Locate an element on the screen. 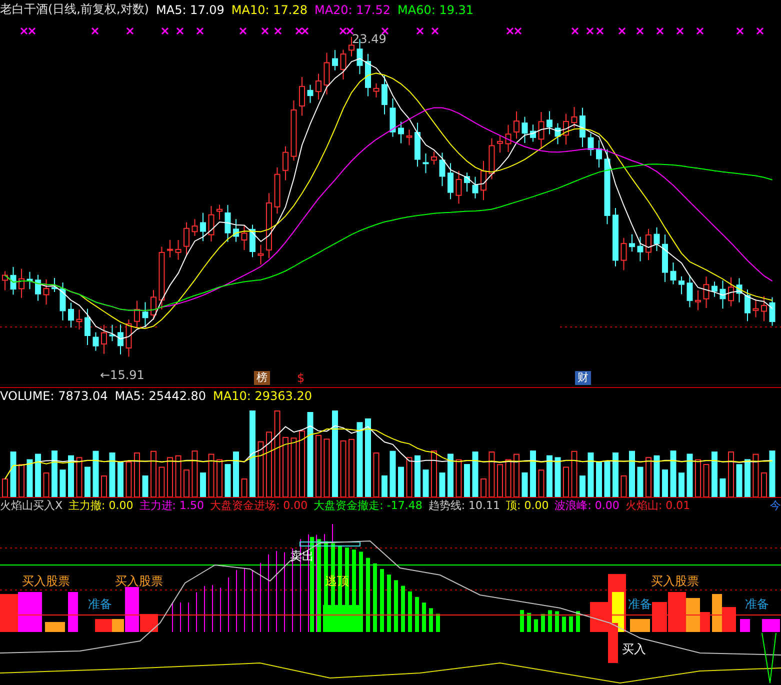  volume-value: VOLUME: 7873.04 is located at coordinates (54, 395).